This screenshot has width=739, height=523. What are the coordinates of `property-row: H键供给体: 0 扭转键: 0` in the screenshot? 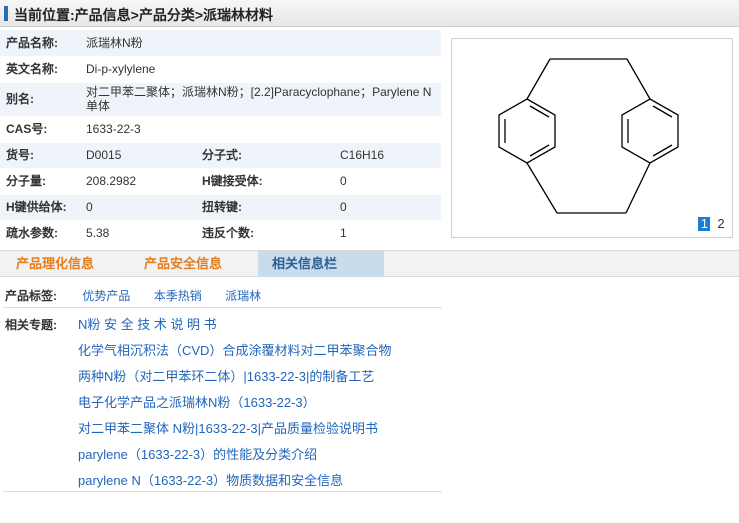 It's located at (220, 207).